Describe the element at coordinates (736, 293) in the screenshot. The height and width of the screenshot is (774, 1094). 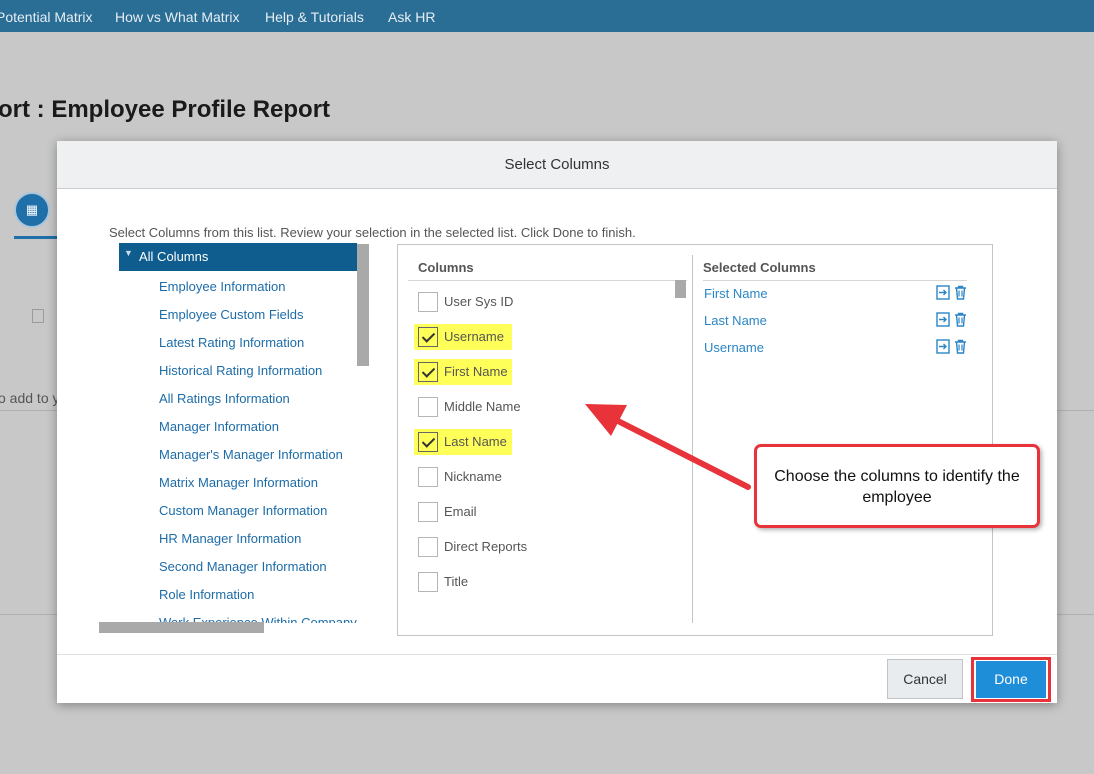
I see `selected-column-label: First Name` at that location.